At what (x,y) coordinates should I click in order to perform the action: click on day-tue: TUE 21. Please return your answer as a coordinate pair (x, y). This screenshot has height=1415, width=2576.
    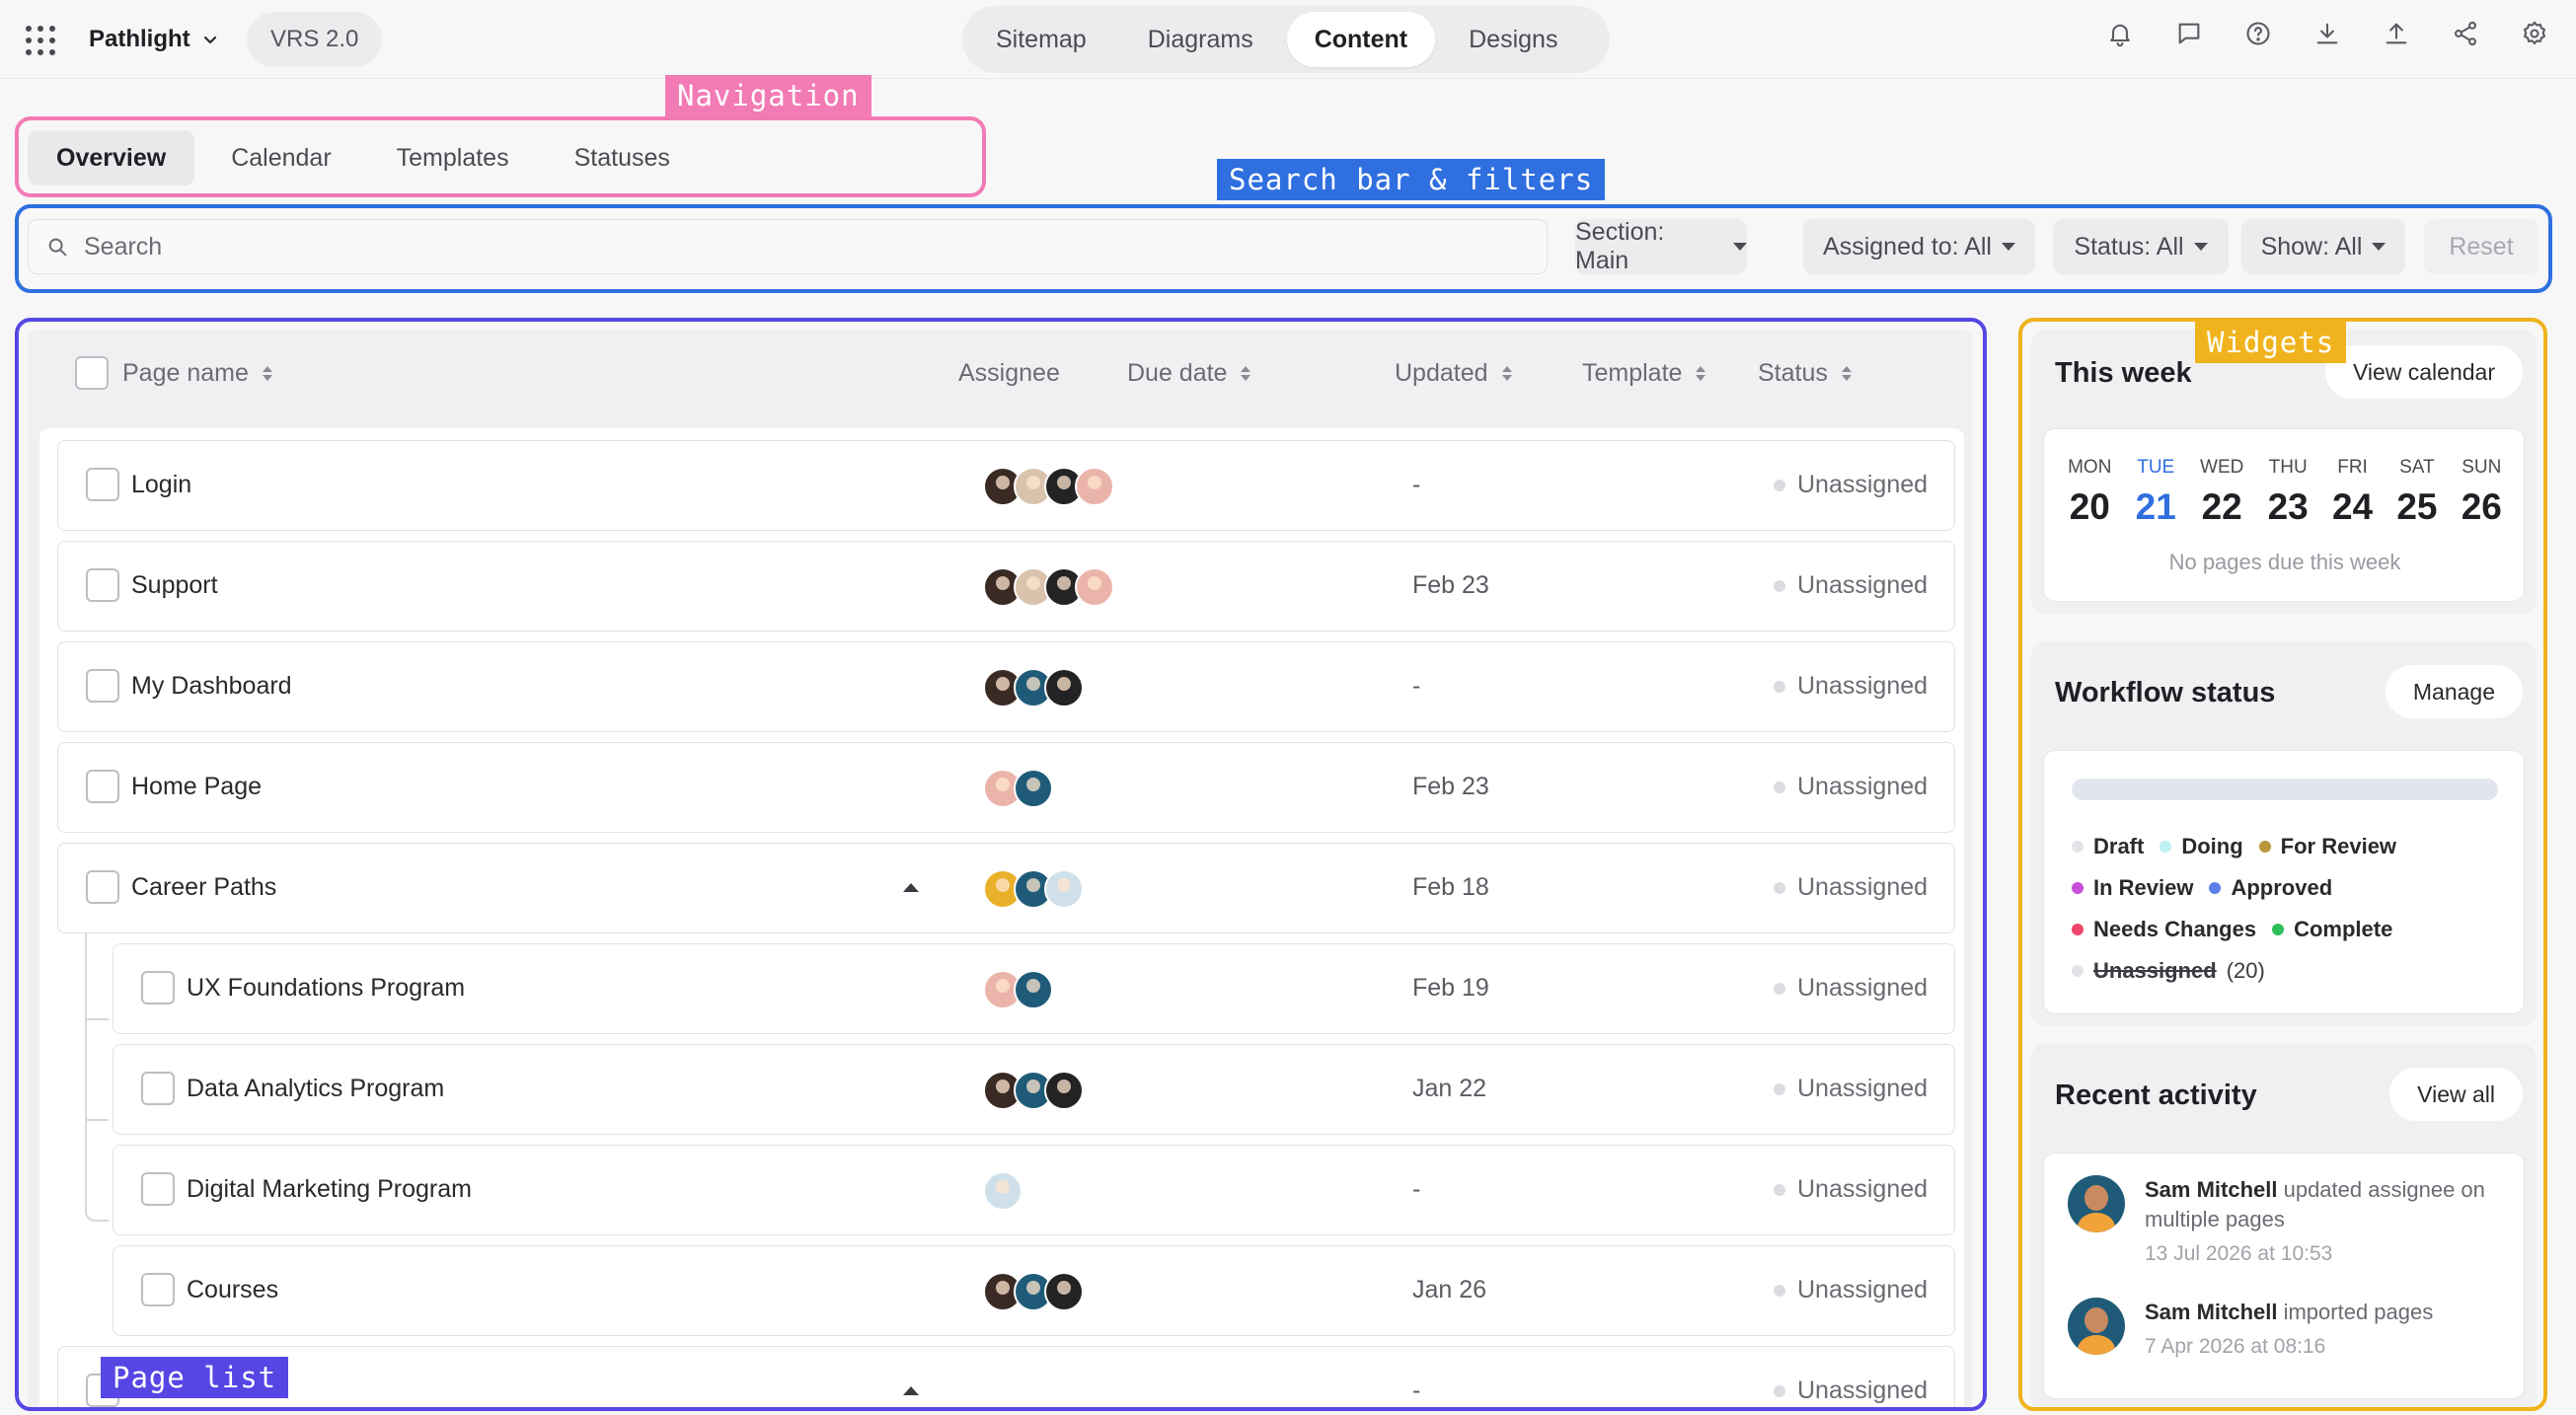
    Looking at the image, I should click on (2156, 492).